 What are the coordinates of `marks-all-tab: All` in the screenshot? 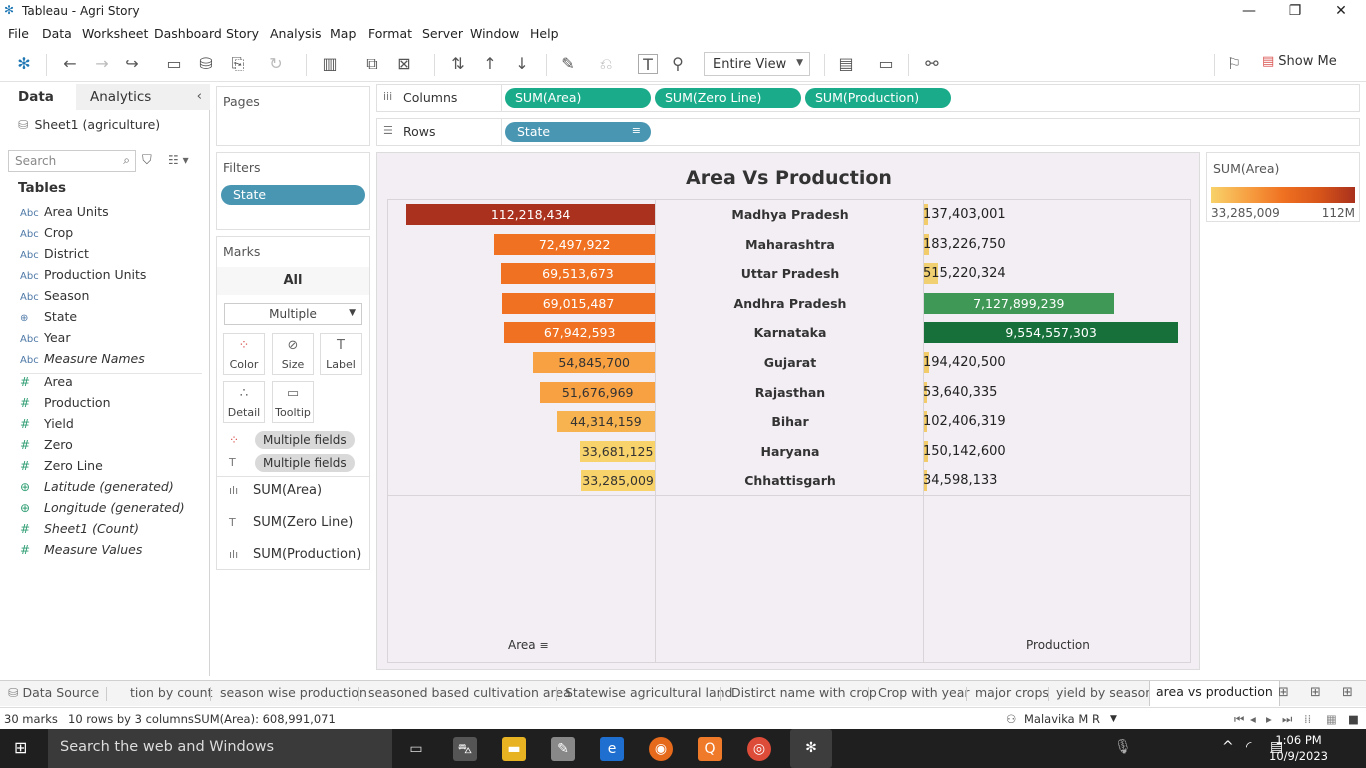 It's located at (293, 281).